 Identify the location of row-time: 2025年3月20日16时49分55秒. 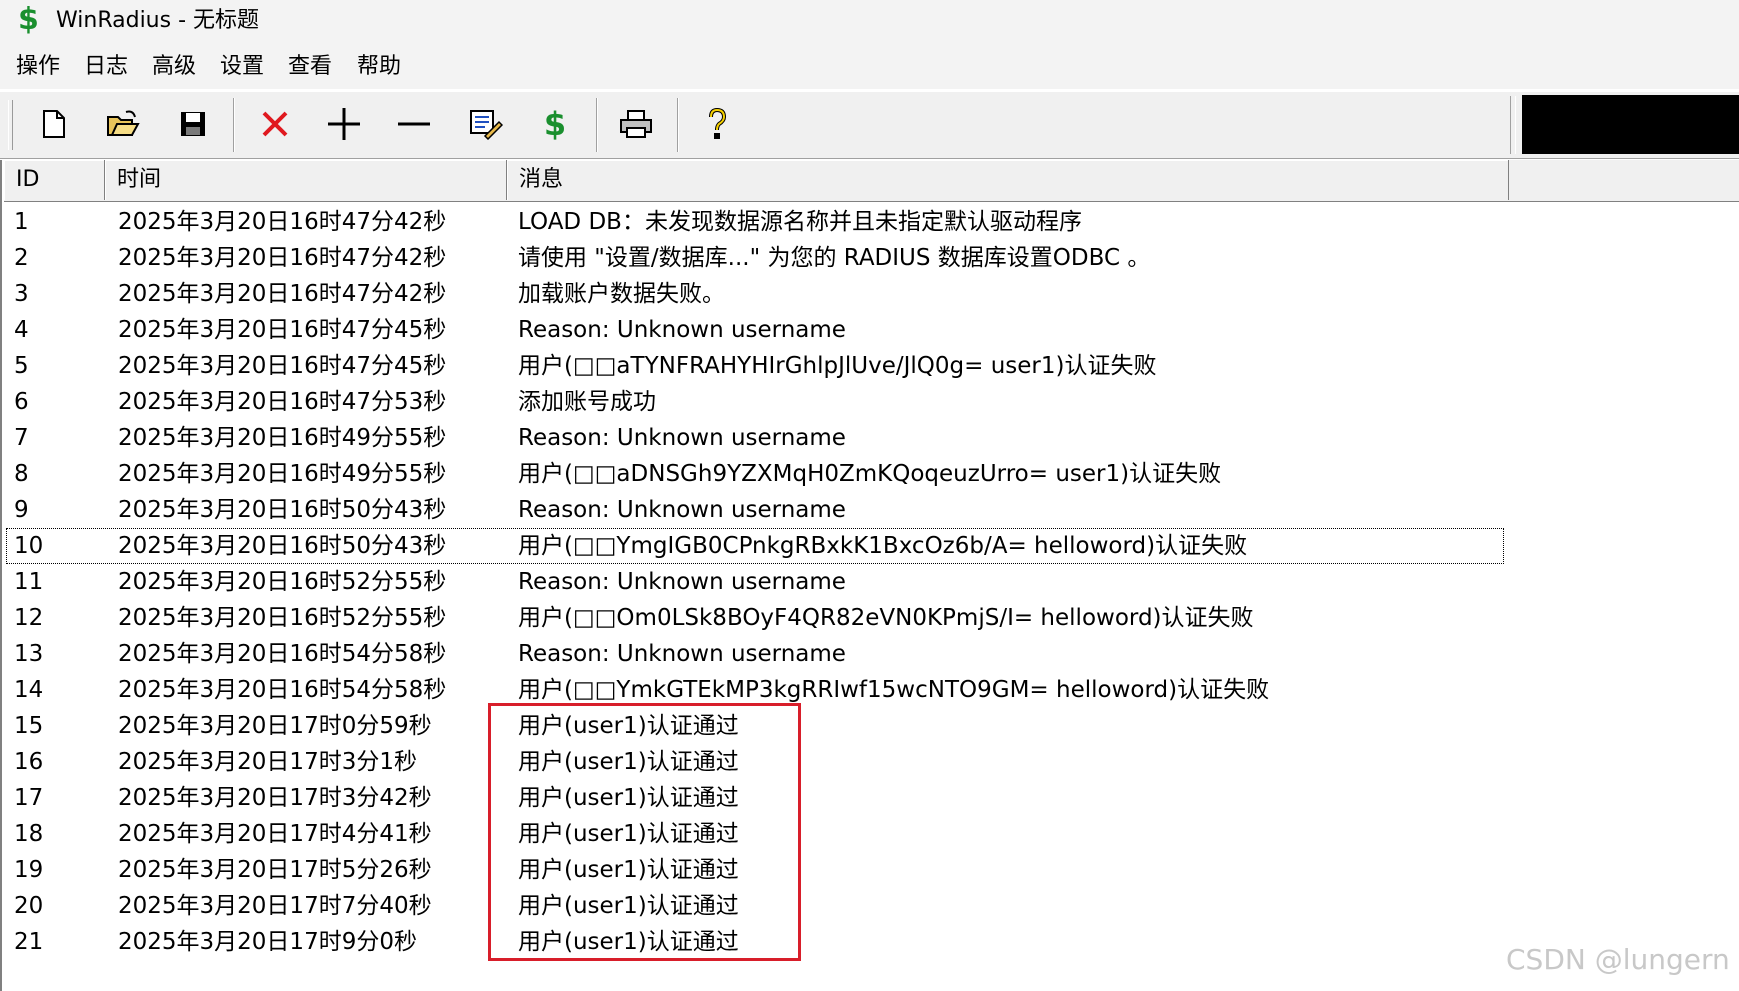
(282, 474).